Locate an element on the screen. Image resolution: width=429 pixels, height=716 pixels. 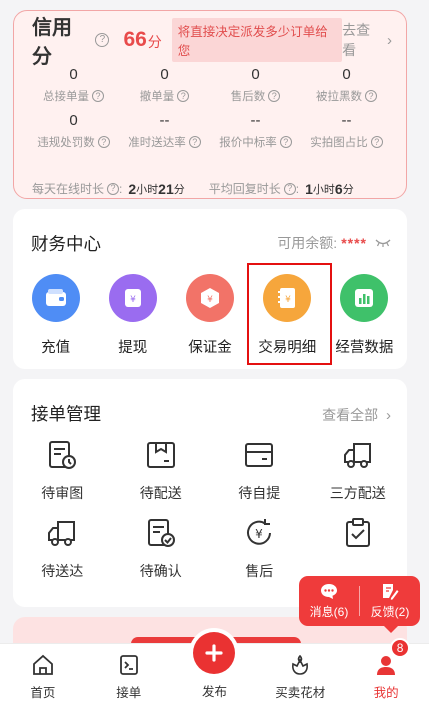
flower-icon is located at coordinates (300, 664).